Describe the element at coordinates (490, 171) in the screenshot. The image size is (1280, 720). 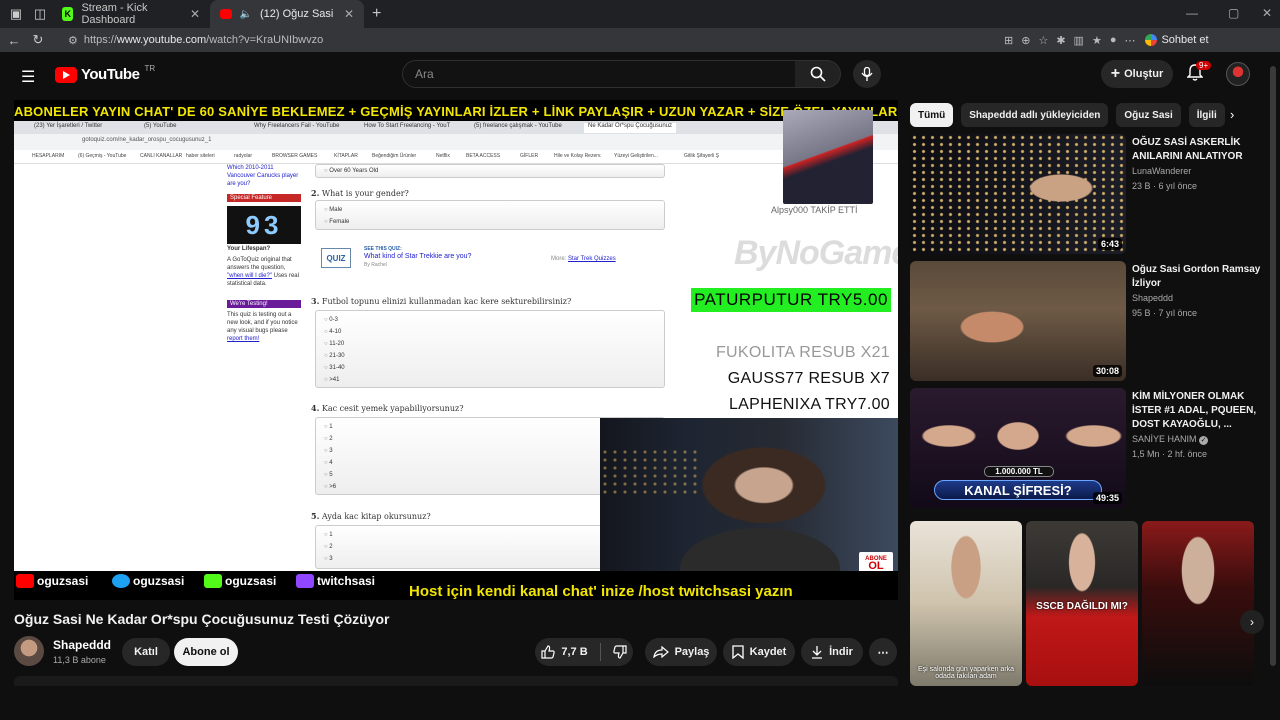
I see `answer-box: Over 60 Years Old` at that location.